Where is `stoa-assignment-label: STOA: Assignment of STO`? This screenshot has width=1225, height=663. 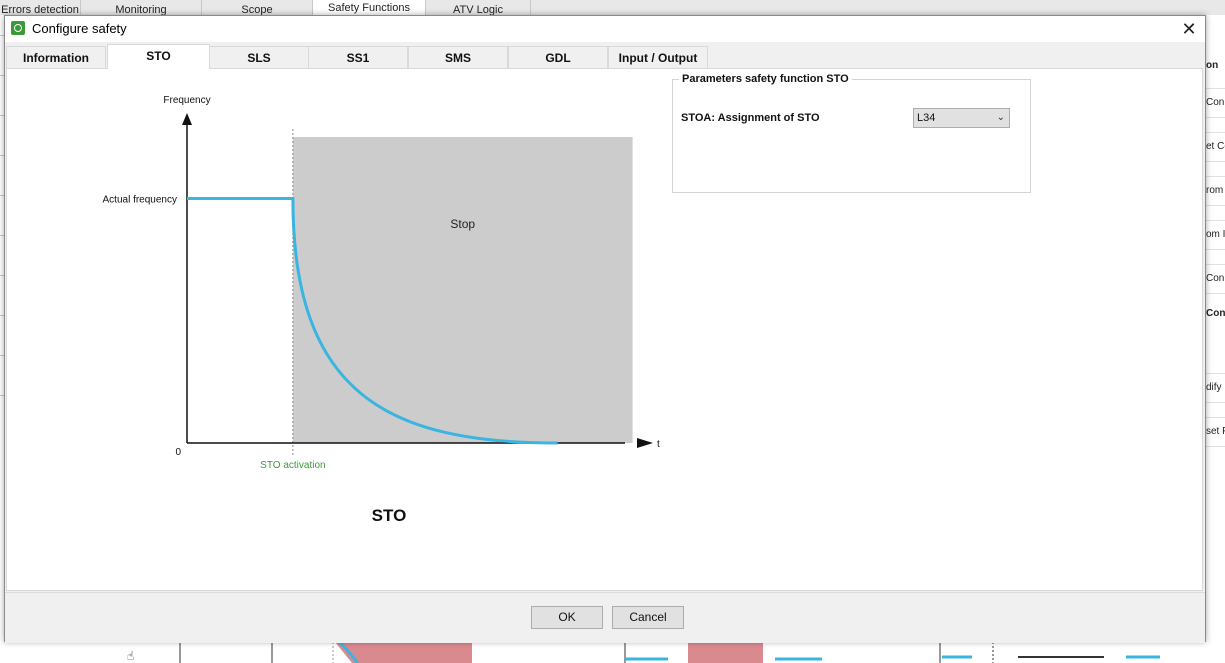 stoa-assignment-label: STOA: Assignment of STO is located at coordinates (750, 118).